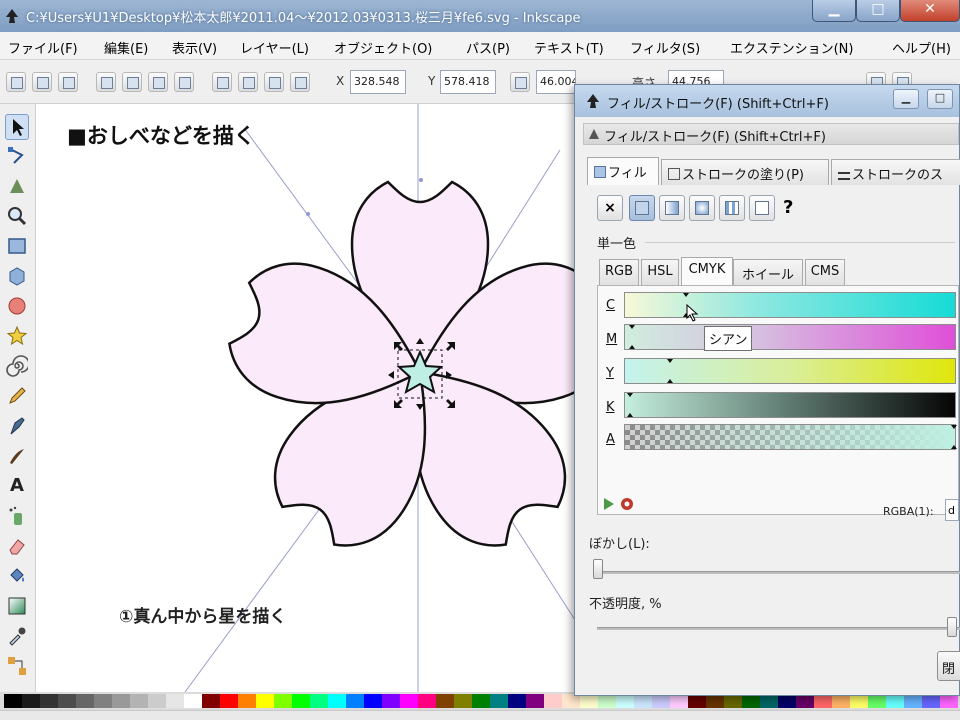  What do you see at coordinates (790, 437) in the screenshot?
I see `alpha-slider` at bounding box center [790, 437].